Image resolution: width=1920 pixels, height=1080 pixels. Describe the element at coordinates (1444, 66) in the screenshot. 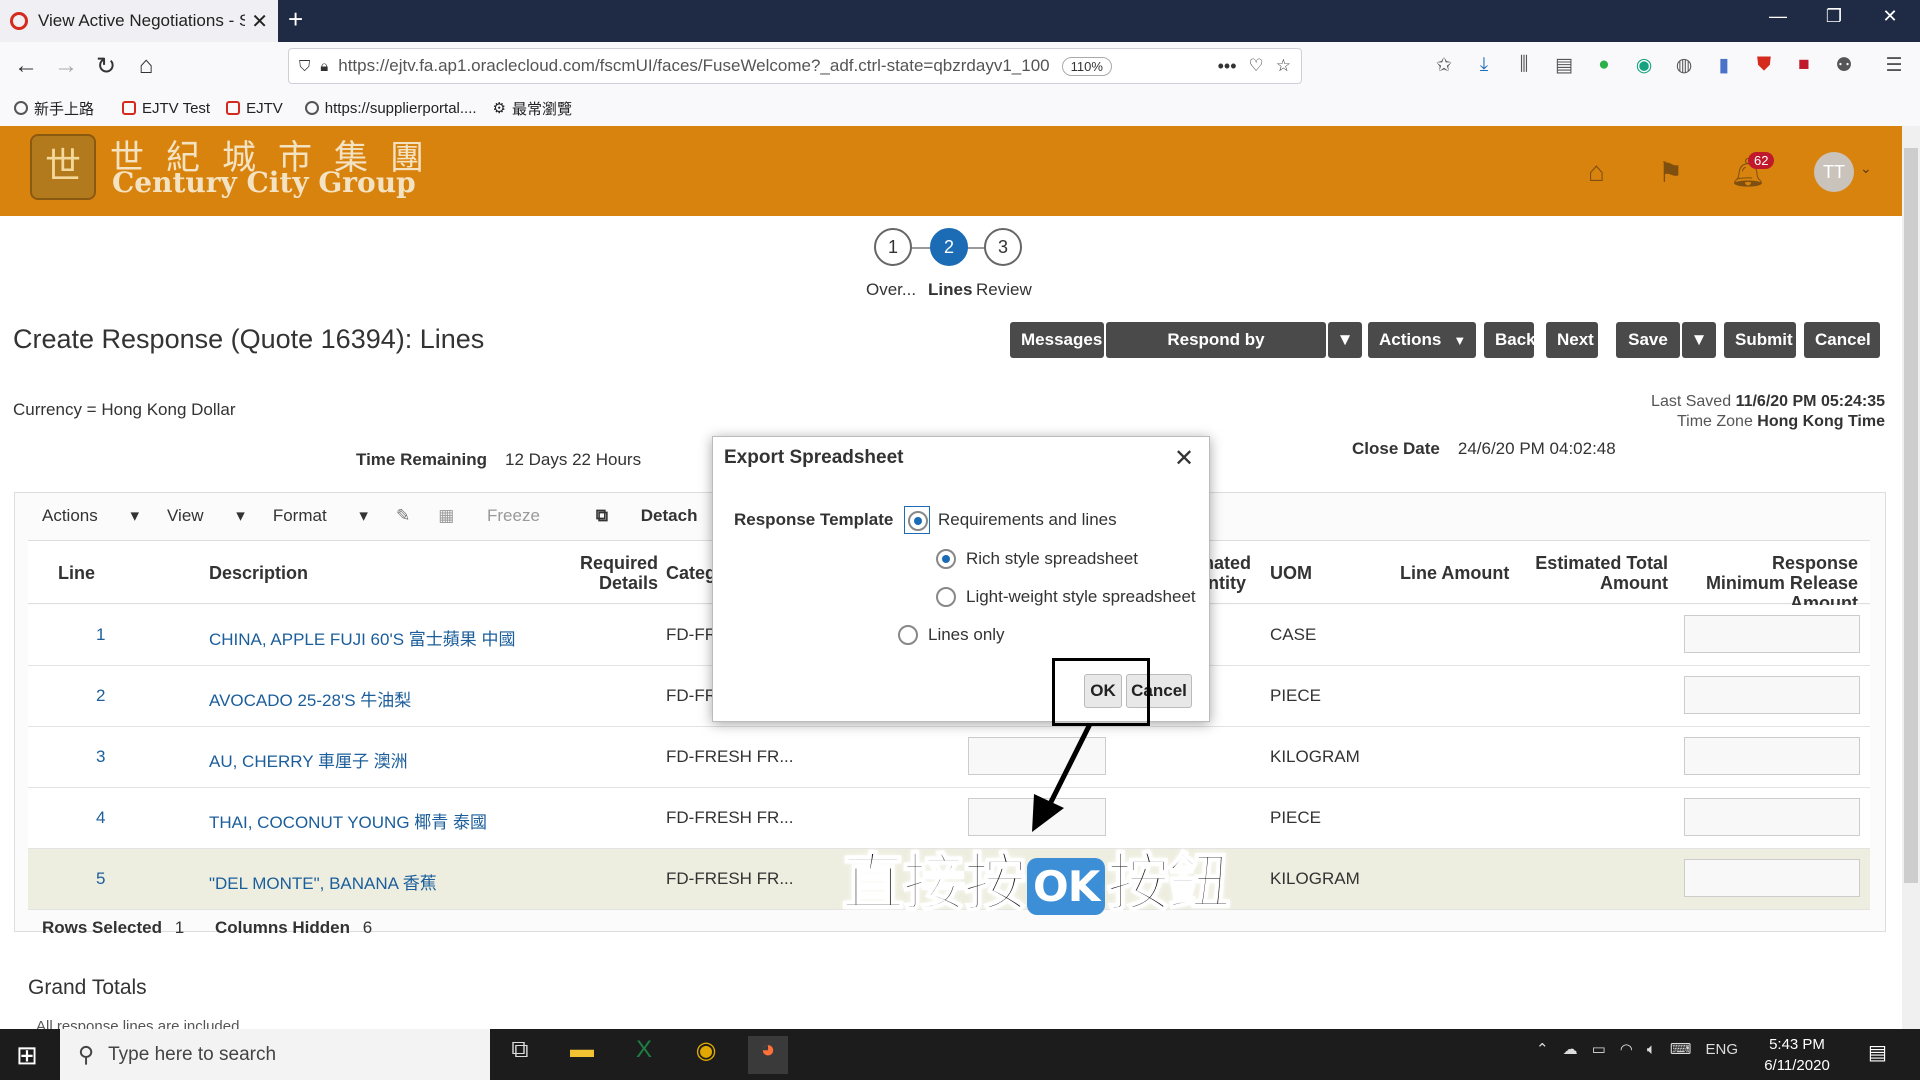

I see `reading-list-icon: ✩` at that location.